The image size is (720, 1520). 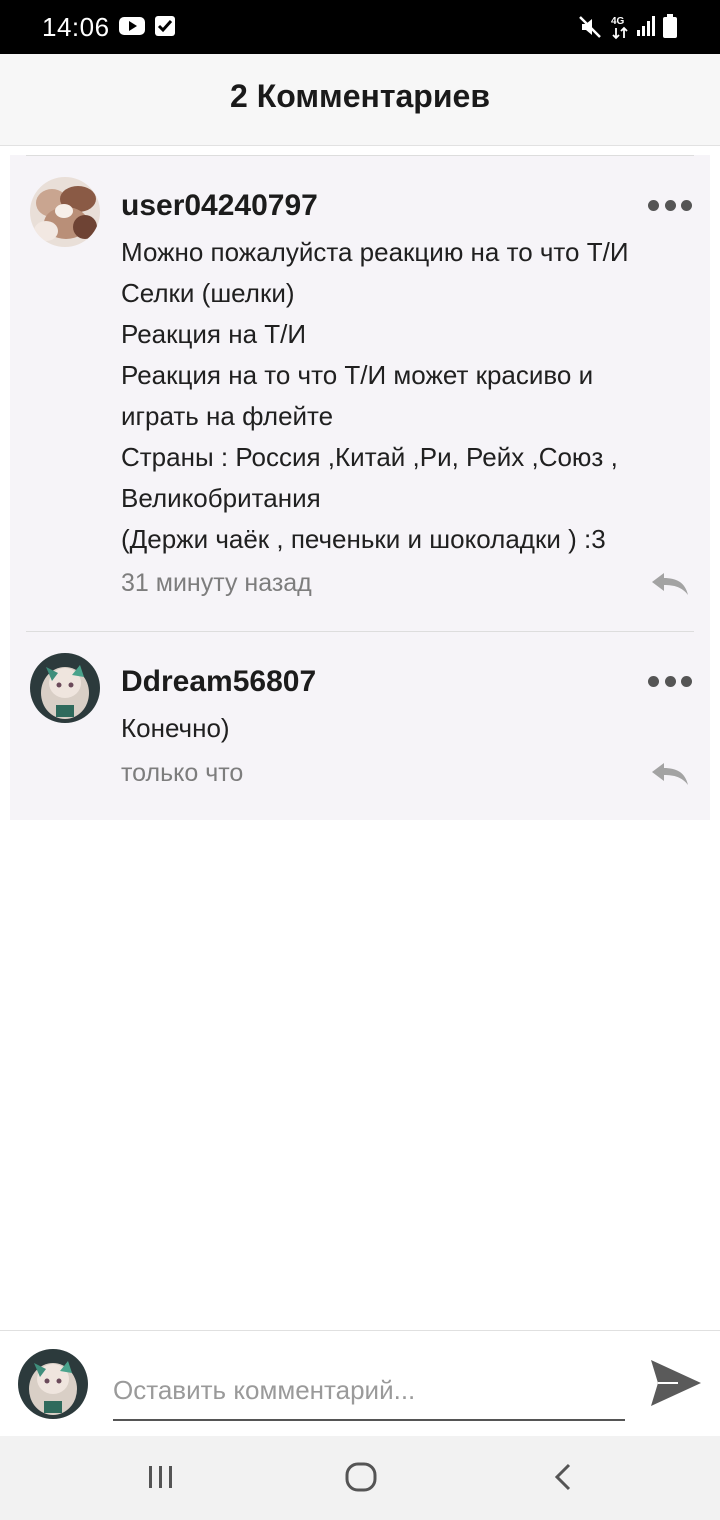 I want to click on comment-line: Конечно), so click(x=175, y=728).